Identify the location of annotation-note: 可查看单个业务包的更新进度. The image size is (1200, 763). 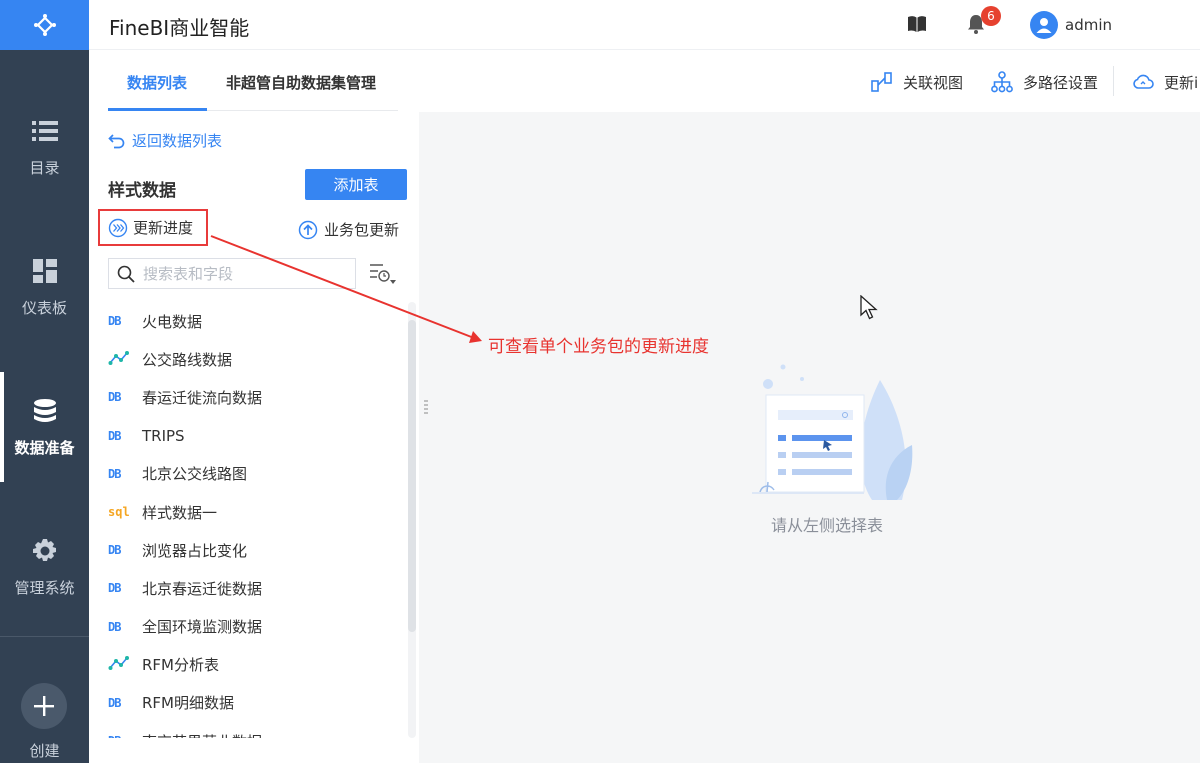
(598, 347).